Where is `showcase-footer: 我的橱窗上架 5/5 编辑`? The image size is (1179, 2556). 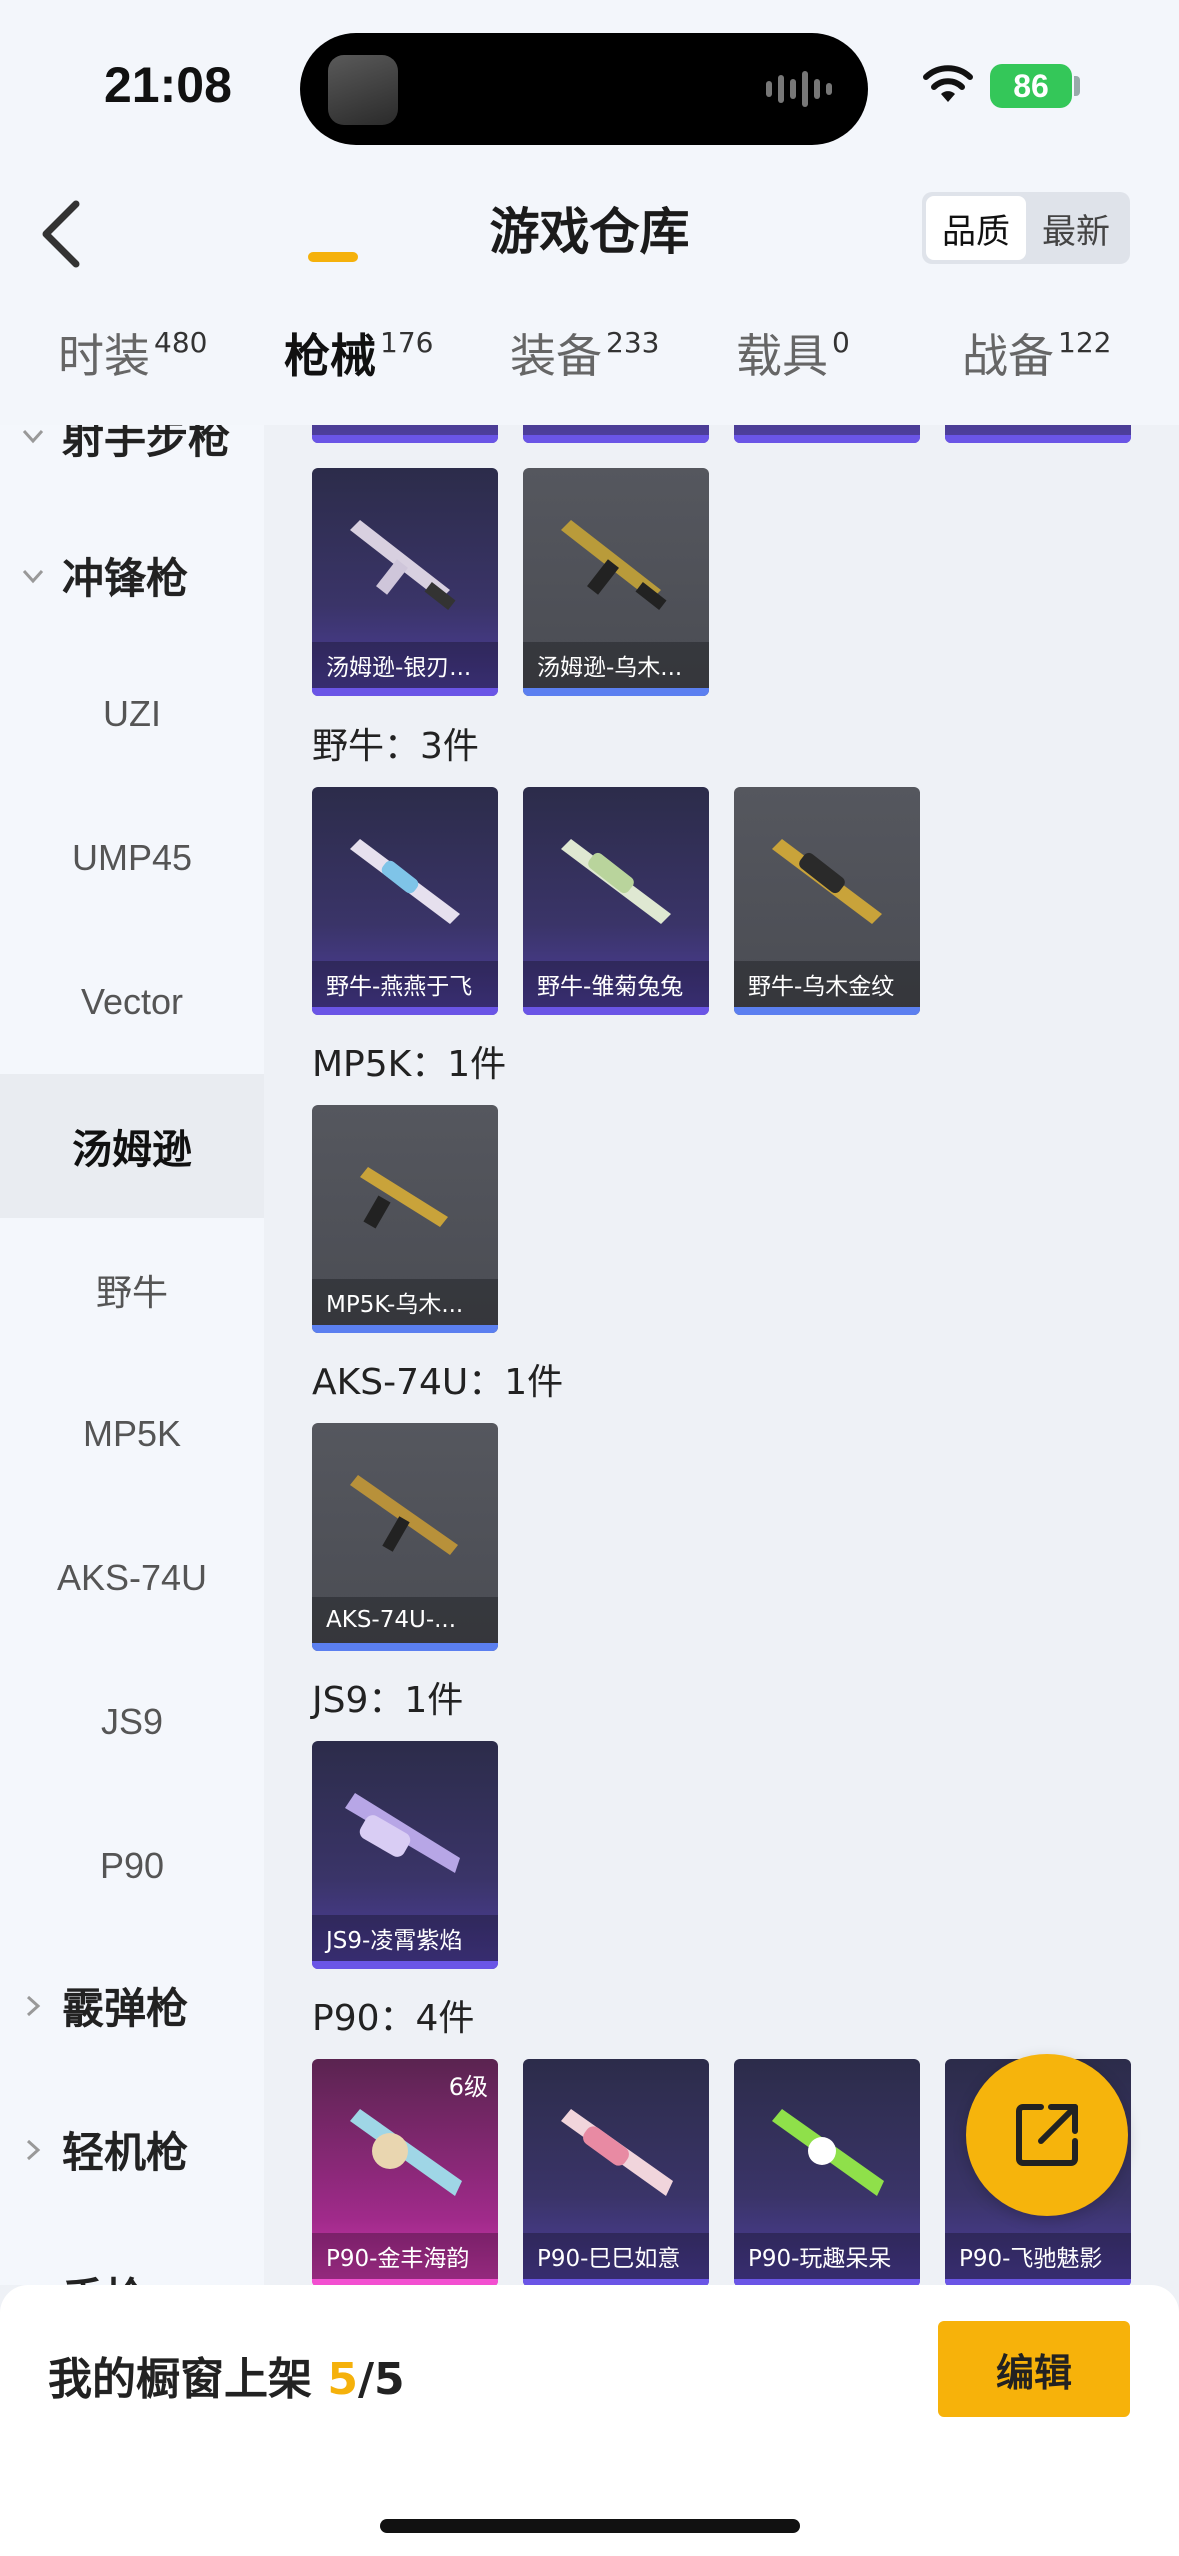 showcase-footer: 我的橱窗上架 5/5 编辑 is located at coordinates (589, 2420).